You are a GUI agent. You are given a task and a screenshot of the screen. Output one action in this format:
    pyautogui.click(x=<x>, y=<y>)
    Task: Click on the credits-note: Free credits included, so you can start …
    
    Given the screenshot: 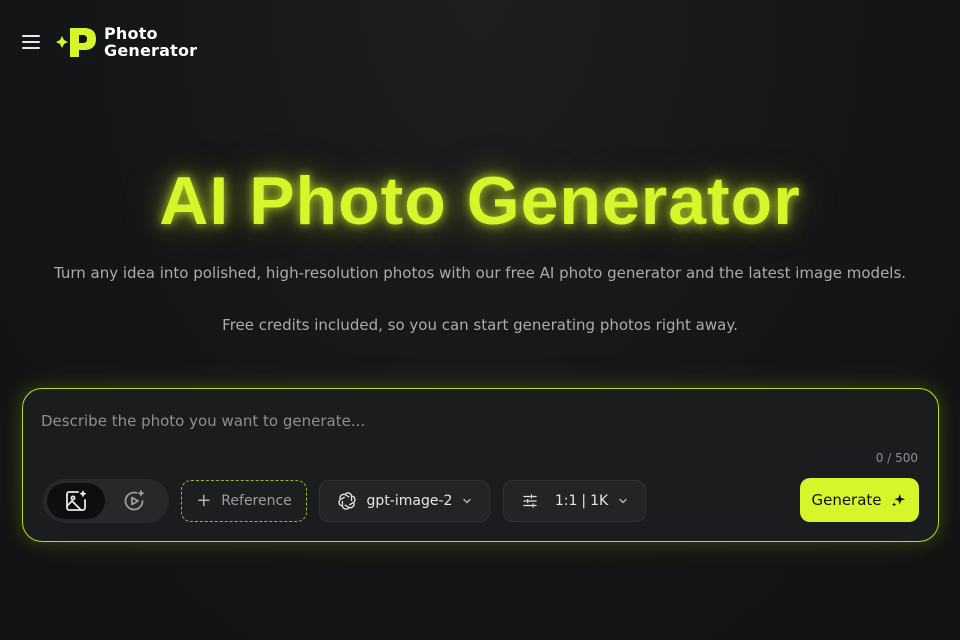 What is the action you would take?
    pyautogui.click(x=480, y=325)
    